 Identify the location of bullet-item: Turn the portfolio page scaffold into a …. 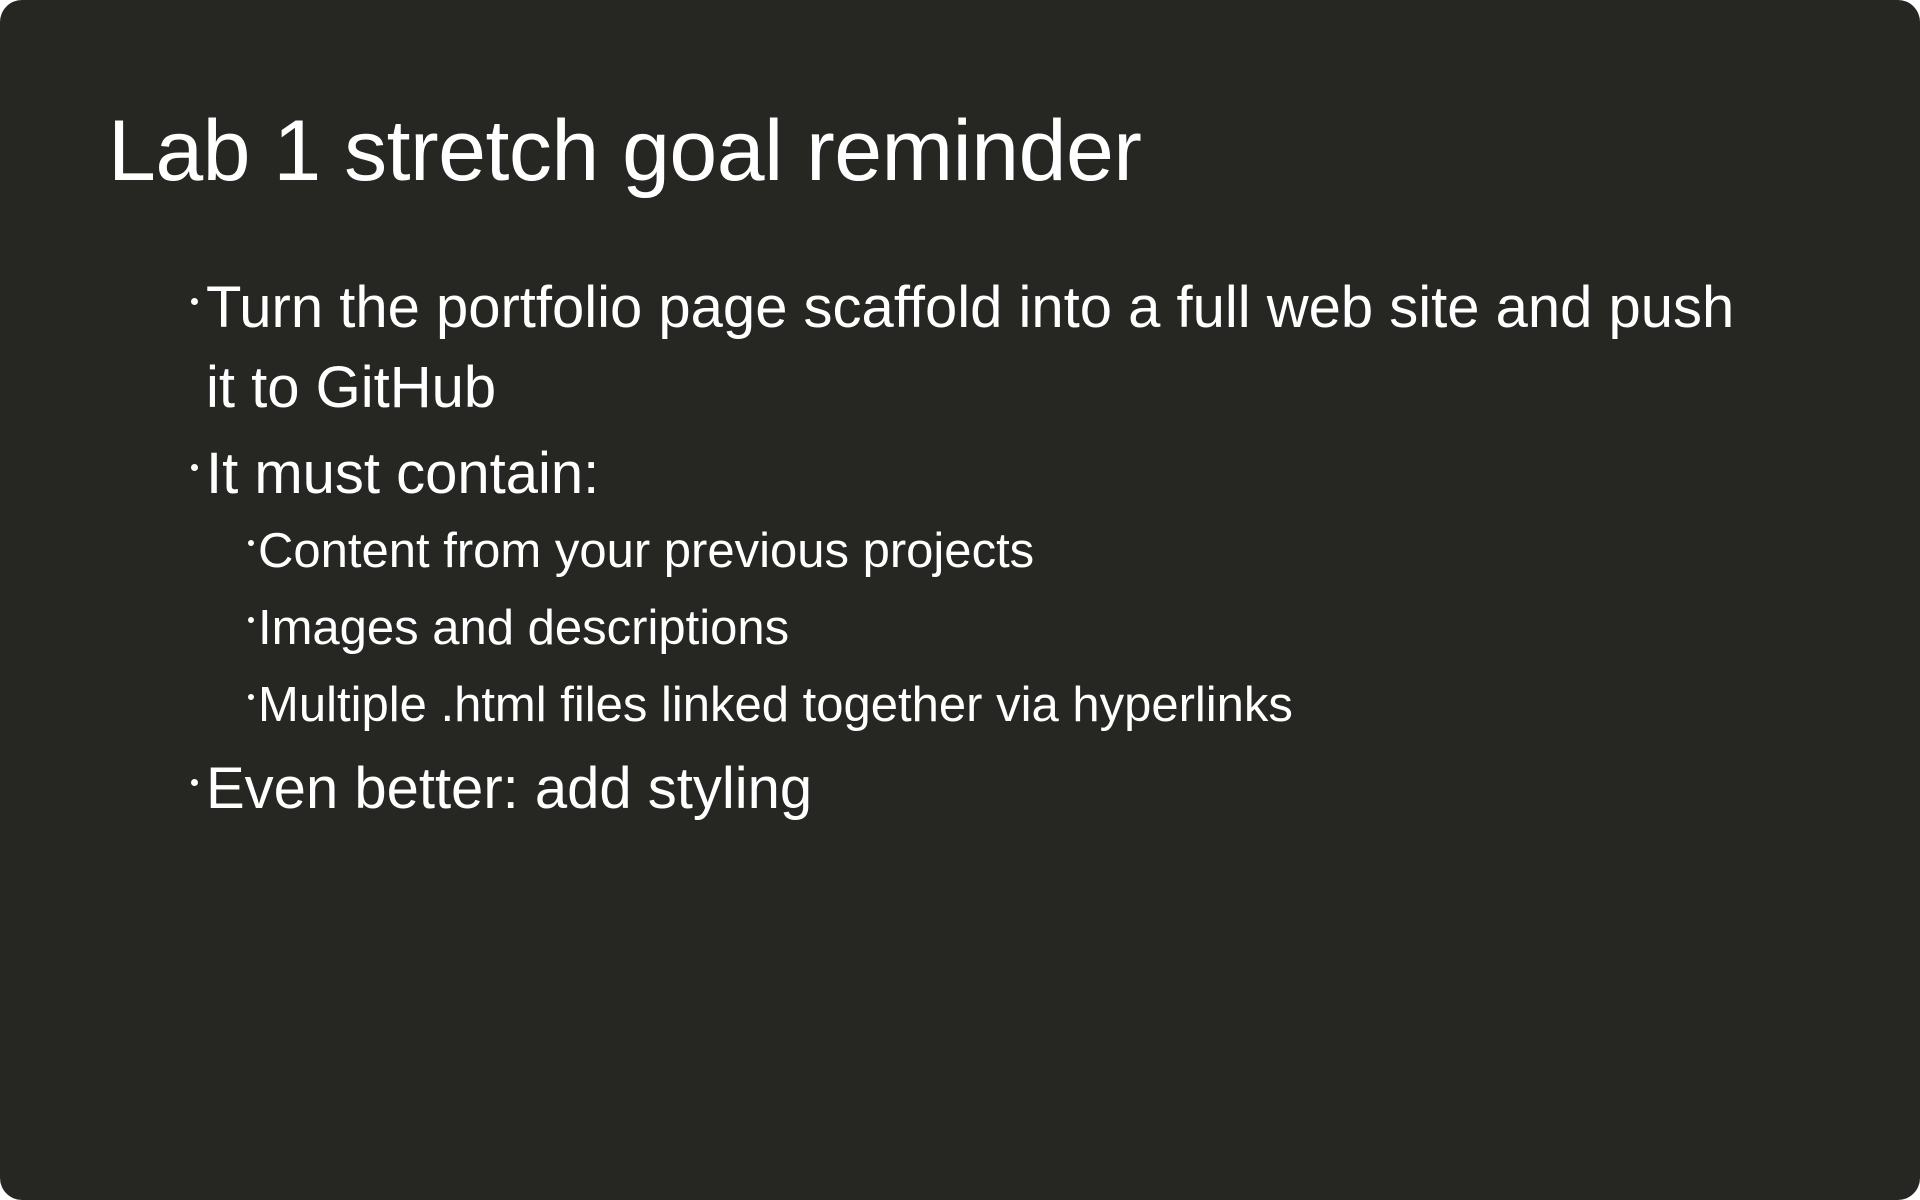
(964, 348).